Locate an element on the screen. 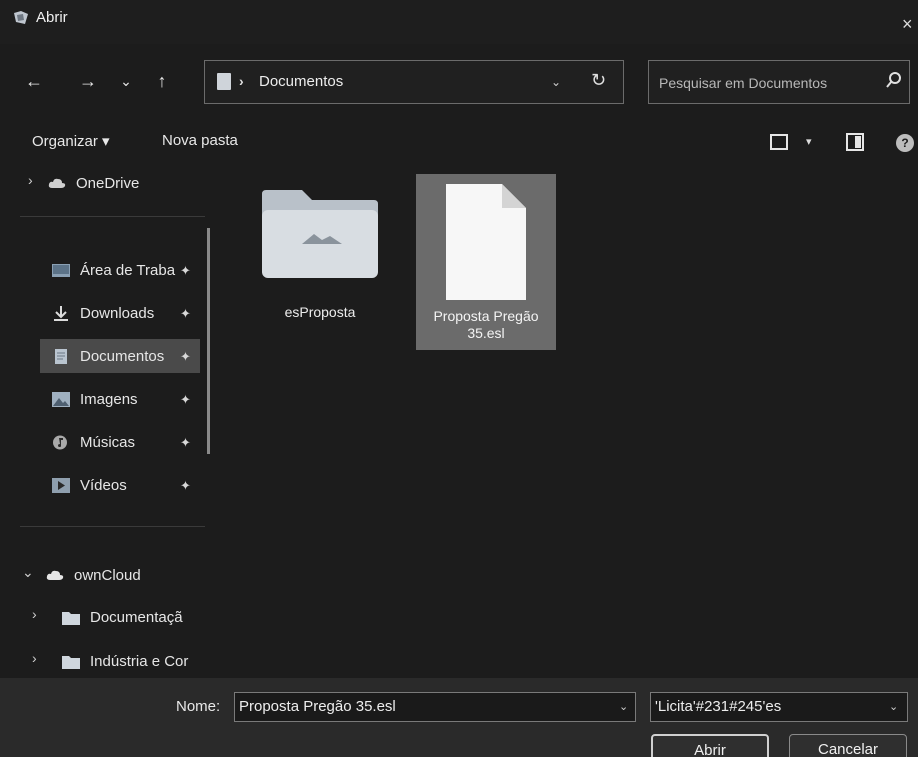  videos-icon is located at coordinates (61, 485).